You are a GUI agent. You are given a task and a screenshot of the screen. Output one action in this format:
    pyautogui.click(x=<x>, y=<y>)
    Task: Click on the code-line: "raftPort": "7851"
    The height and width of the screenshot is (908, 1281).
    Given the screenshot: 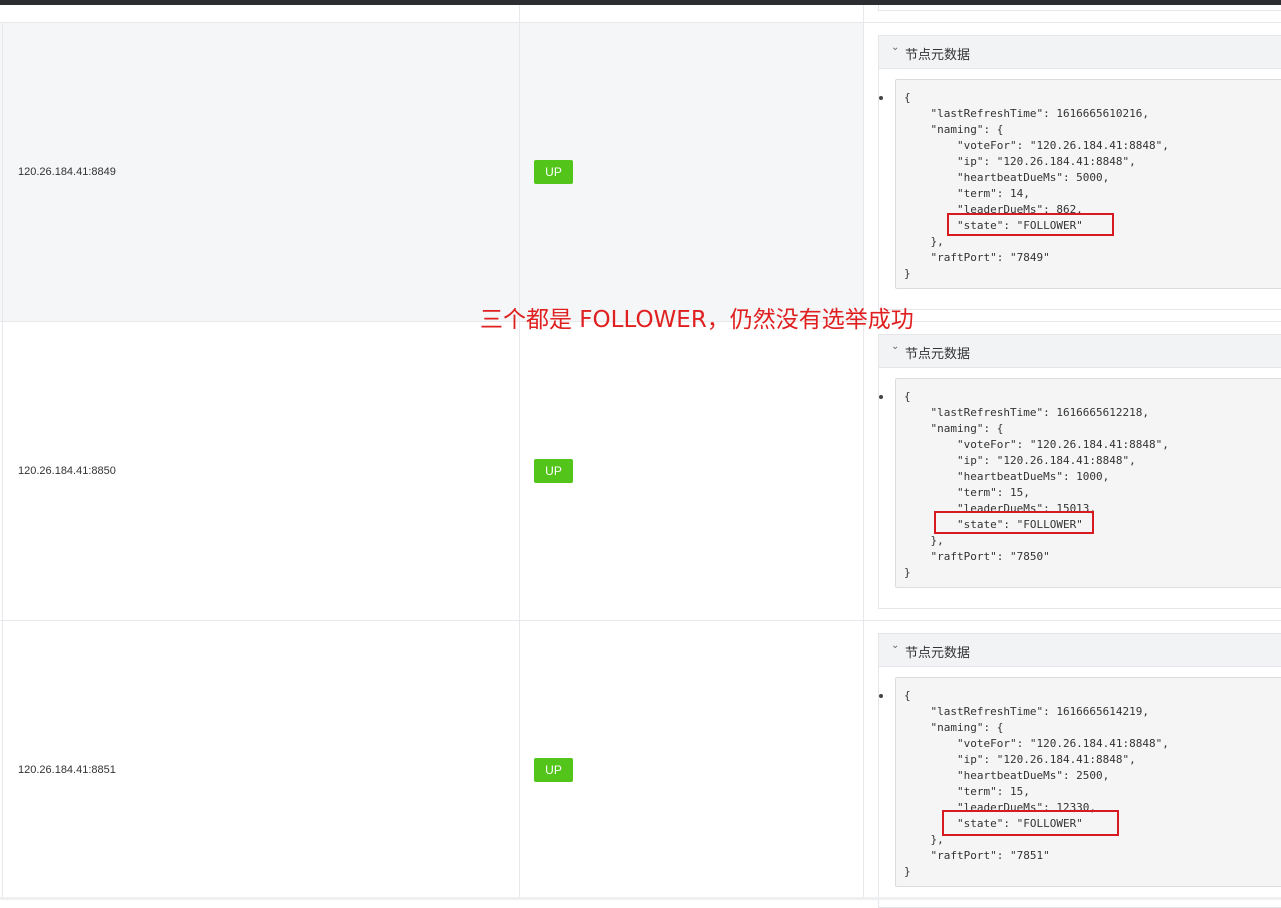 What is the action you would take?
    pyautogui.click(x=977, y=855)
    